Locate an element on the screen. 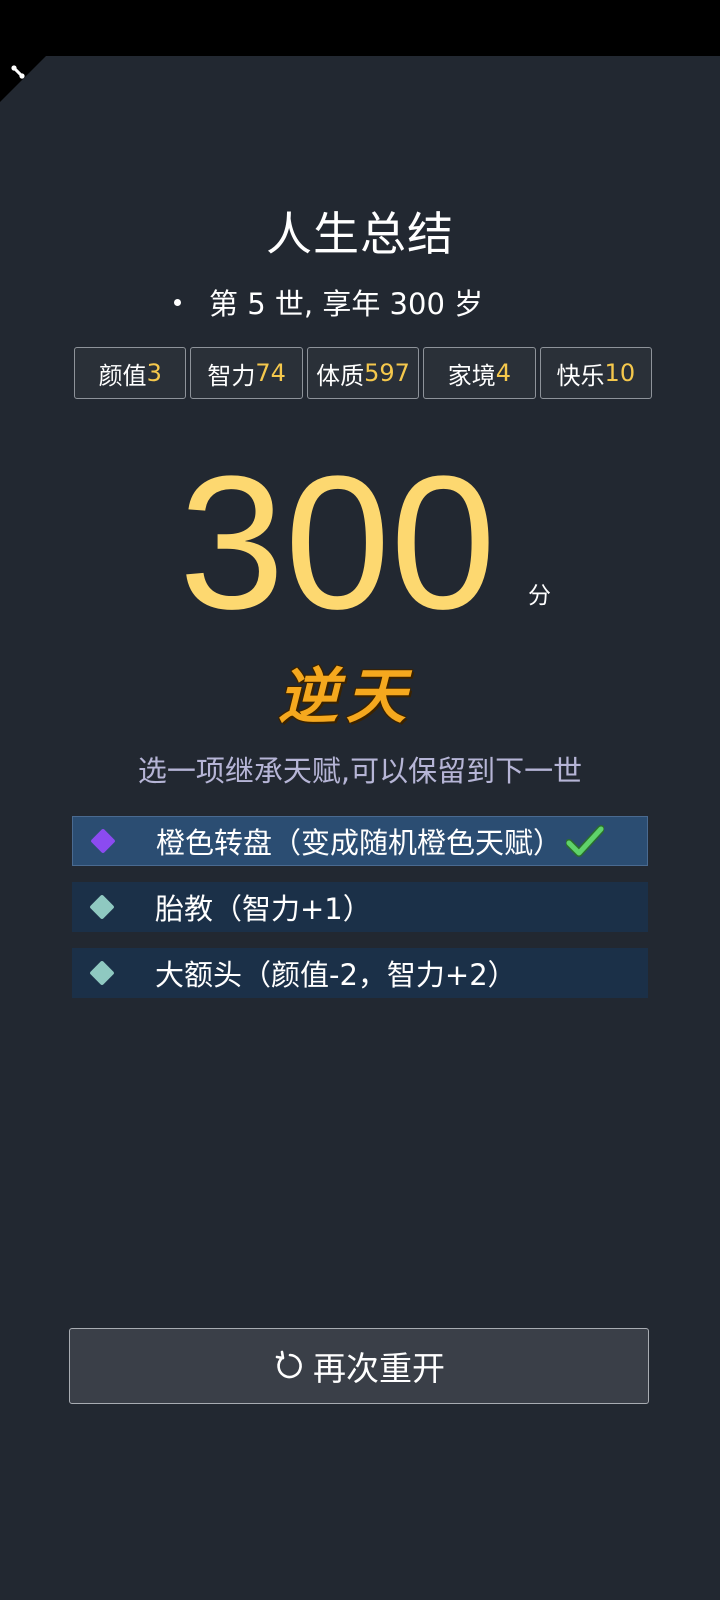  stat-family: 家境 4 is located at coordinates (479, 373).